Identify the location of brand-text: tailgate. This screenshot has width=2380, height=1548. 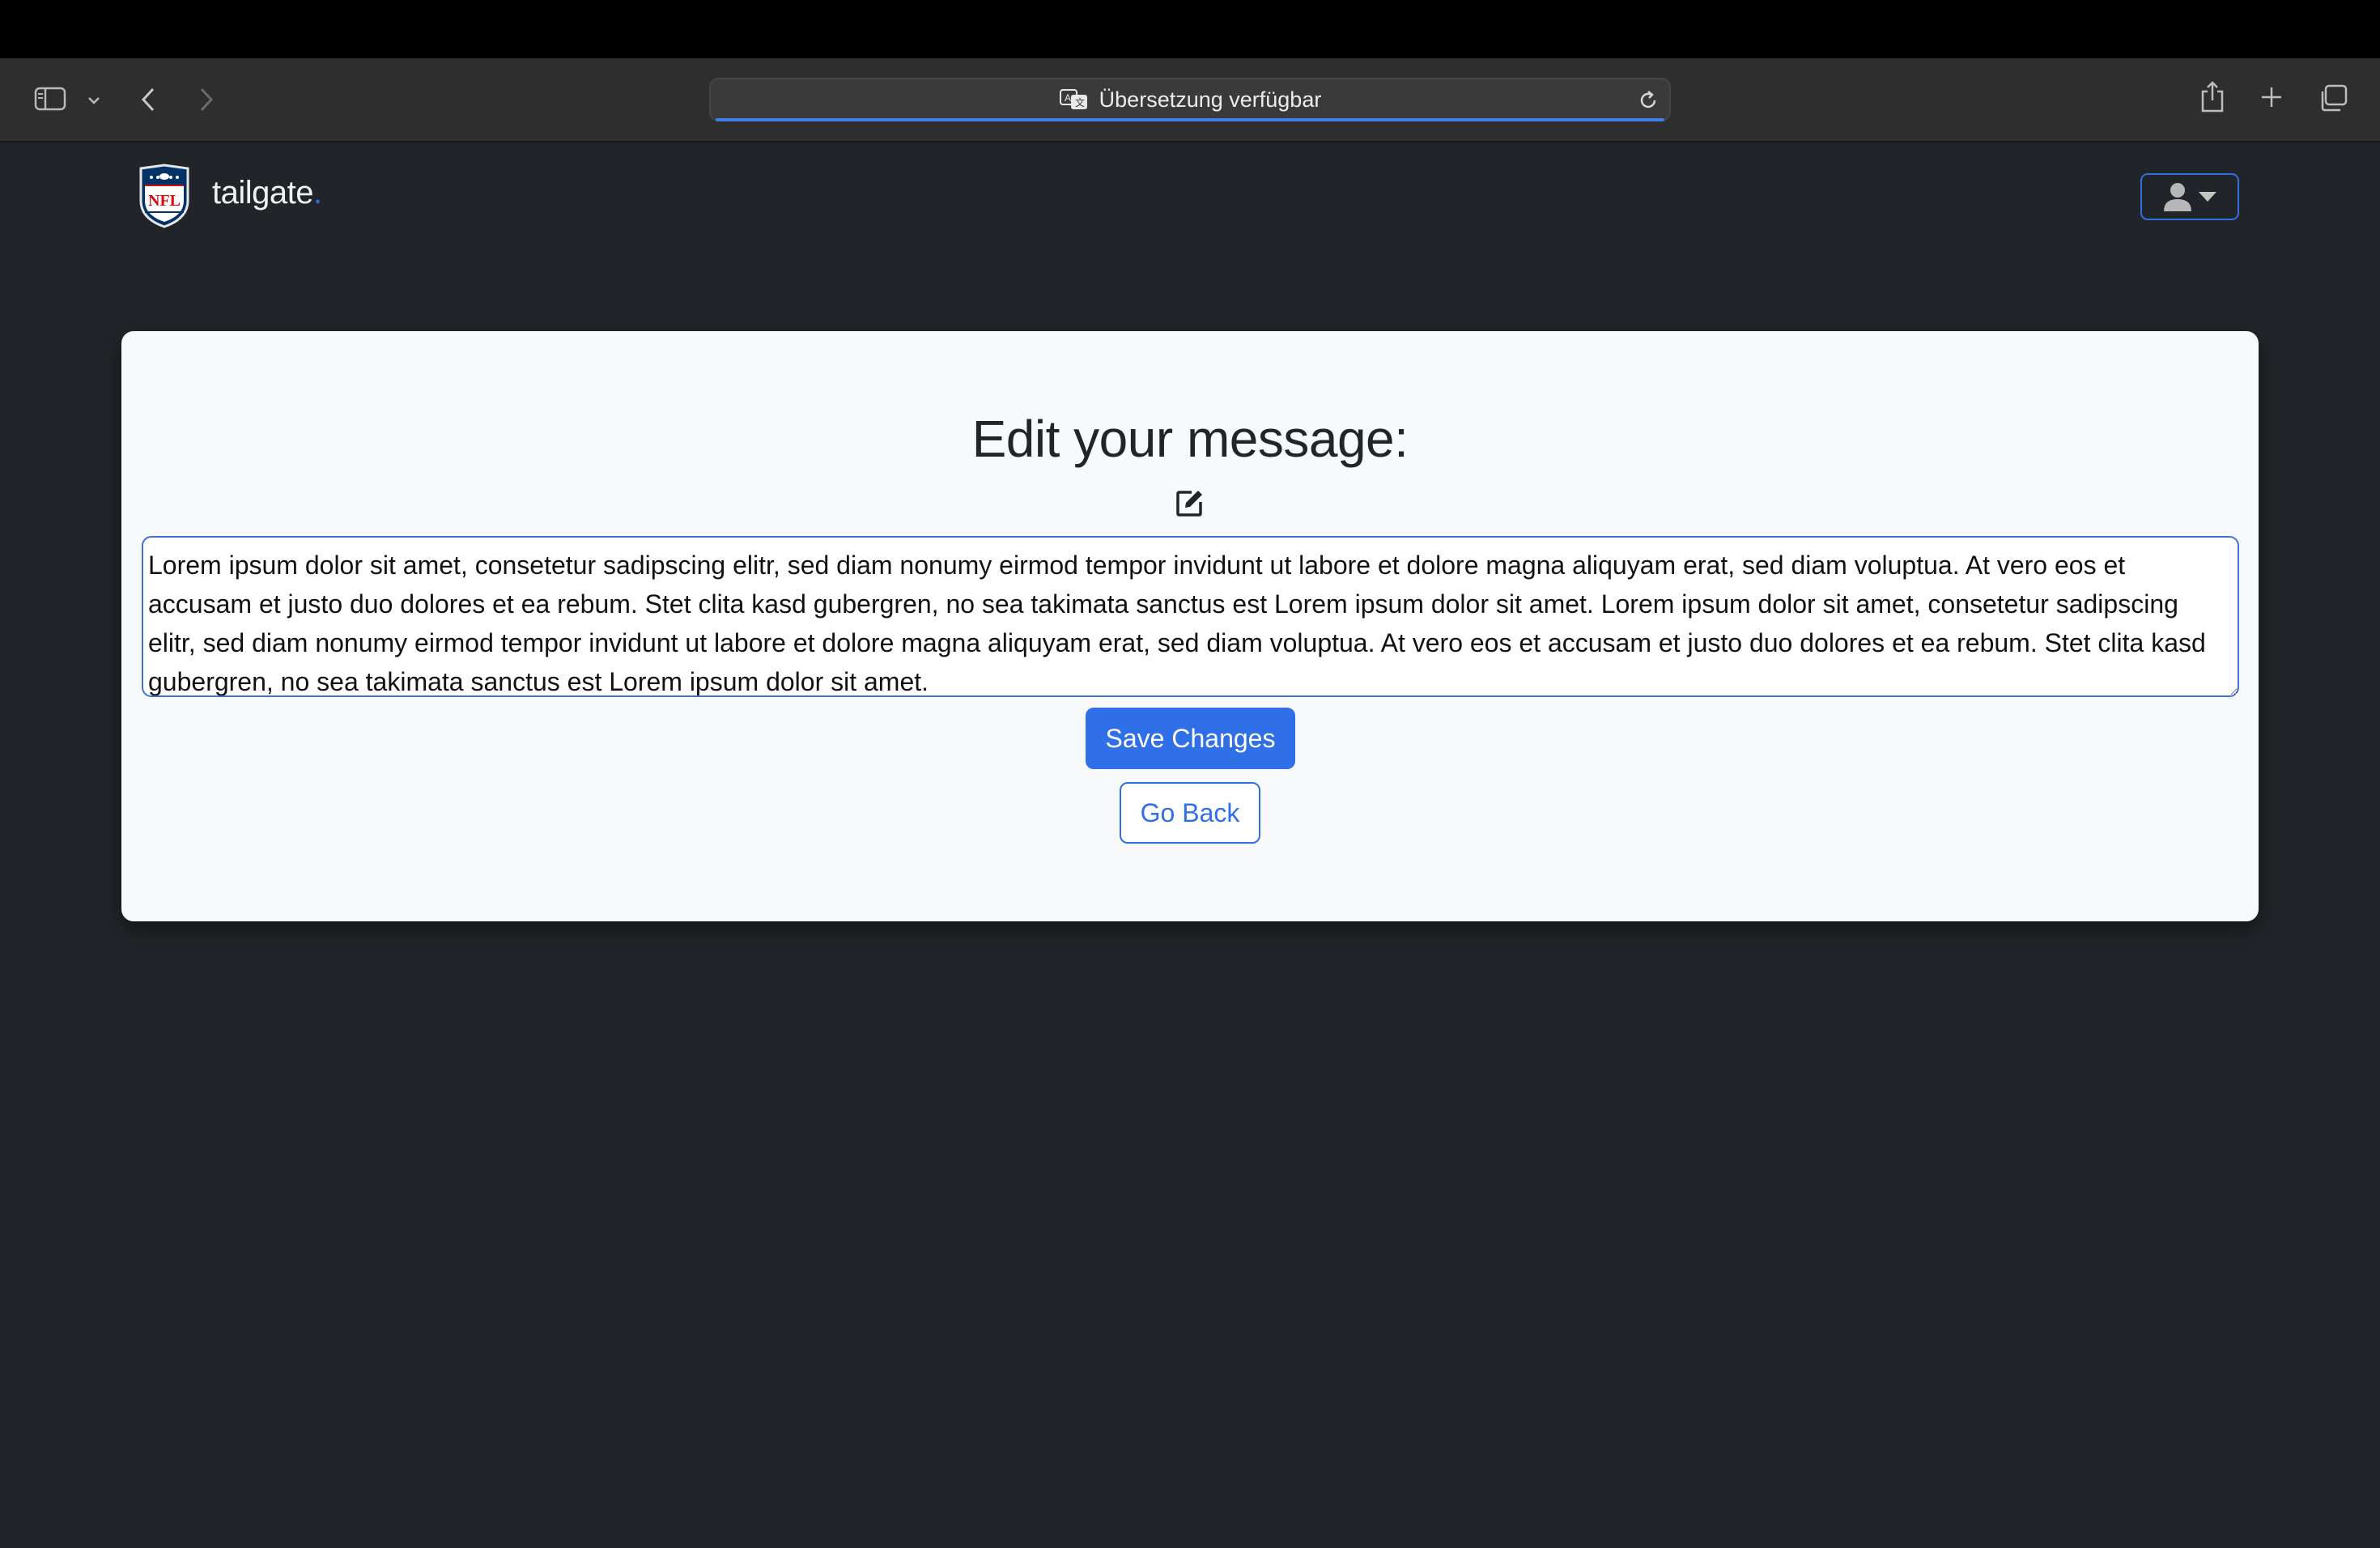
(262, 193).